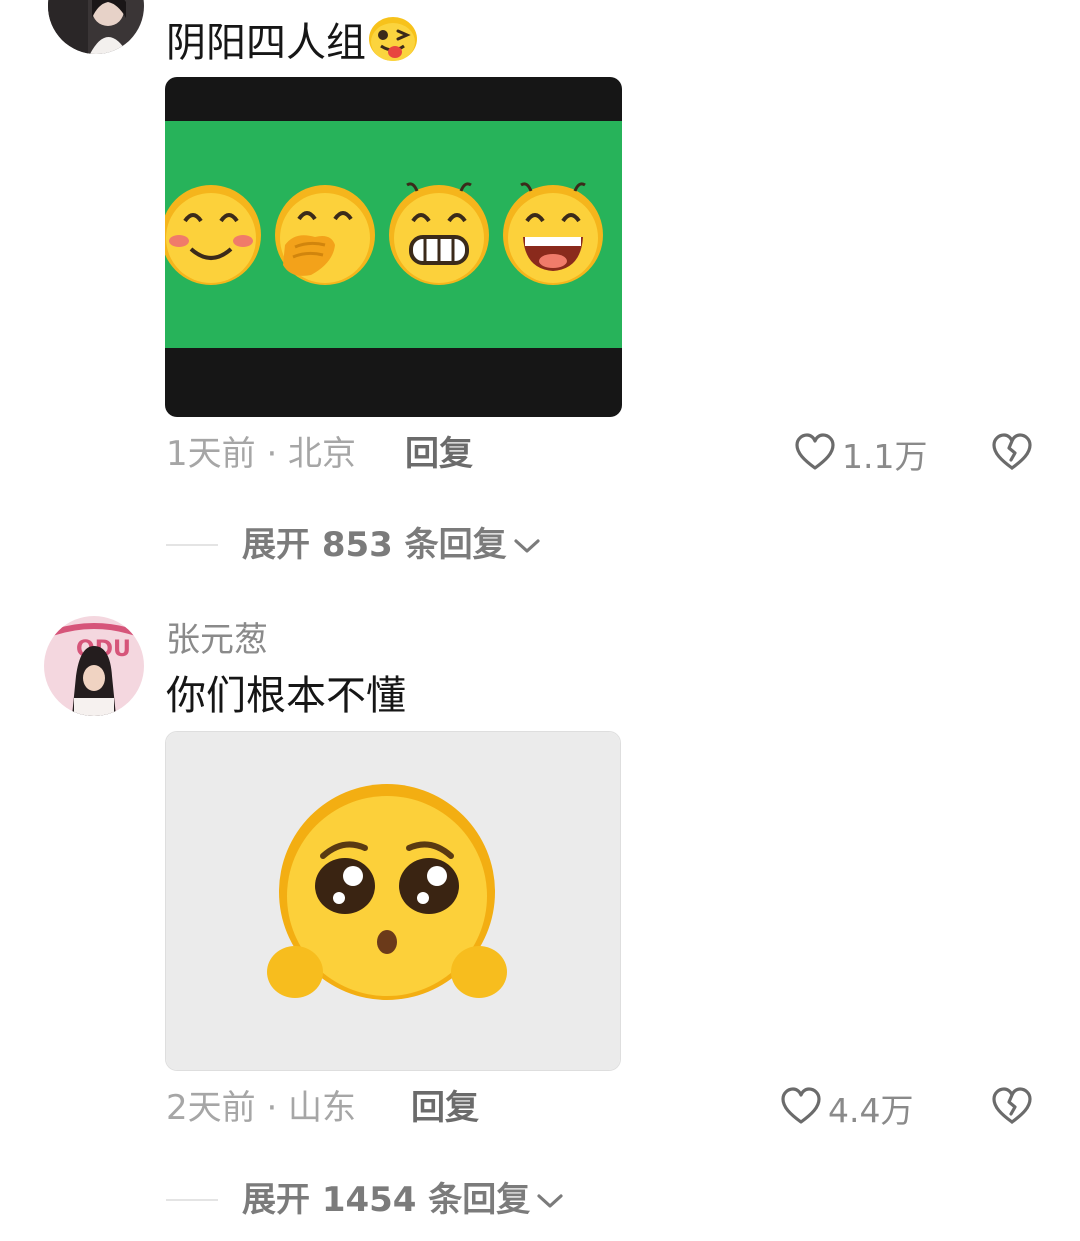 This screenshot has width=1080, height=1241. What do you see at coordinates (266, 43) in the screenshot?
I see `comment-text-content: 阴阳四人组` at bounding box center [266, 43].